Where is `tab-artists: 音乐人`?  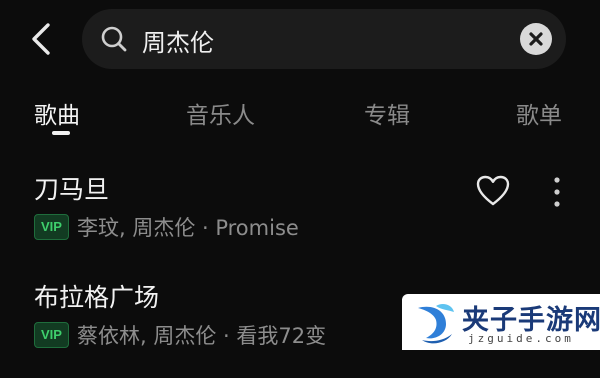
tab-artists: 音乐人 is located at coordinates (220, 113).